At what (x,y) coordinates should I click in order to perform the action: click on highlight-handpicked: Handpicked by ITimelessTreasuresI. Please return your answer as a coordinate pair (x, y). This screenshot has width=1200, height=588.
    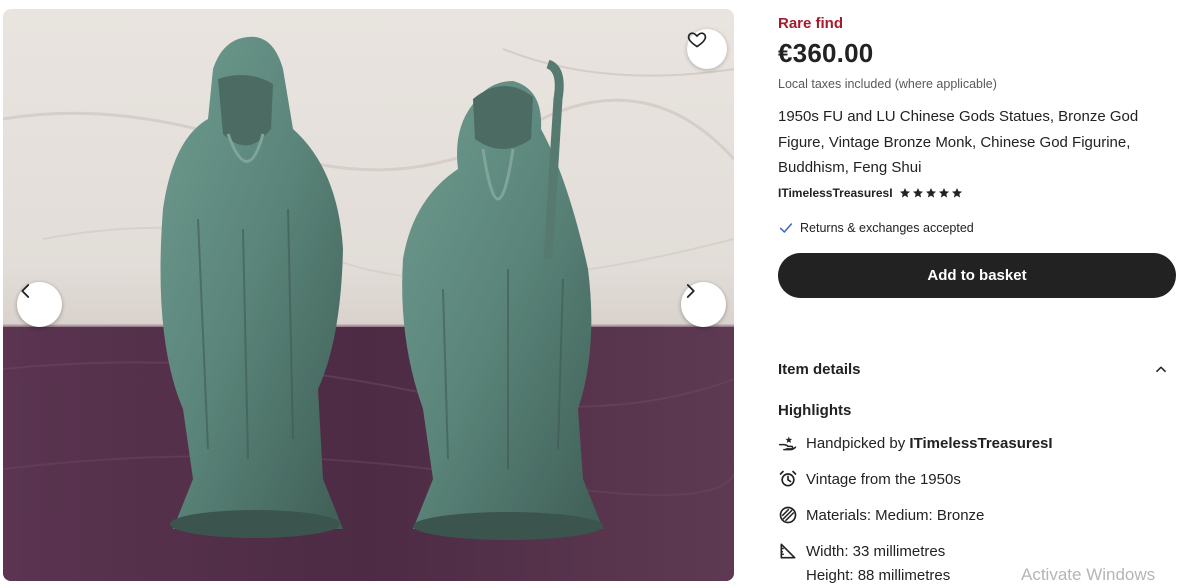
    Looking at the image, I should click on (915, 443).